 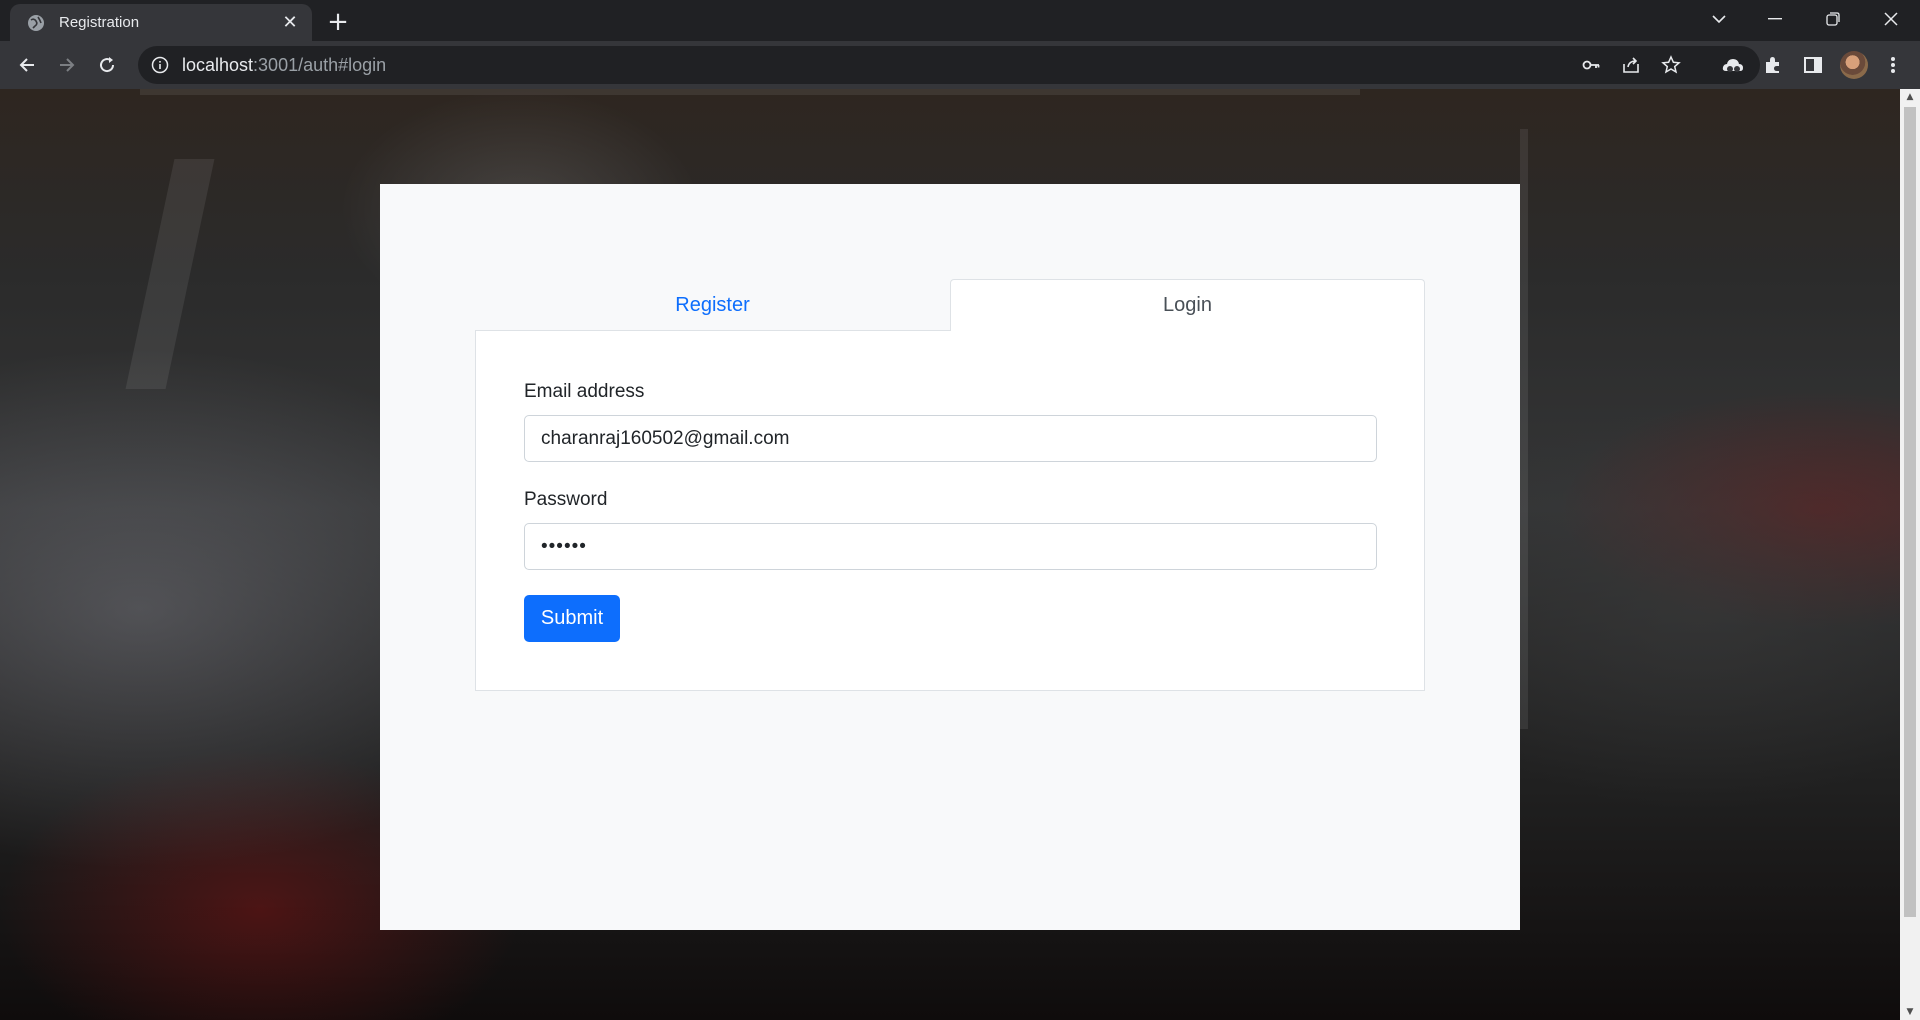 What do you see at coordinates (950, 546) in the screenshot?
I see `password-field: ••••••` at bounding box center [950, 546].